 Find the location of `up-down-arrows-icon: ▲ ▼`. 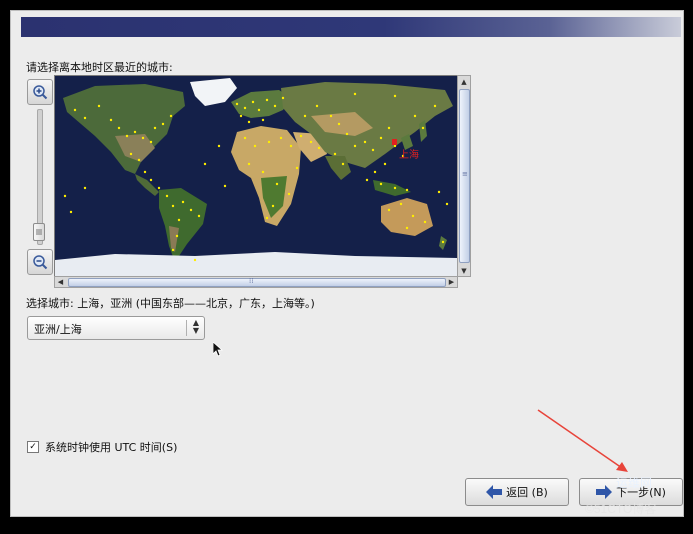

up-down-arrows-icon: ▲ ▼ is located at coordinates (196, 326).